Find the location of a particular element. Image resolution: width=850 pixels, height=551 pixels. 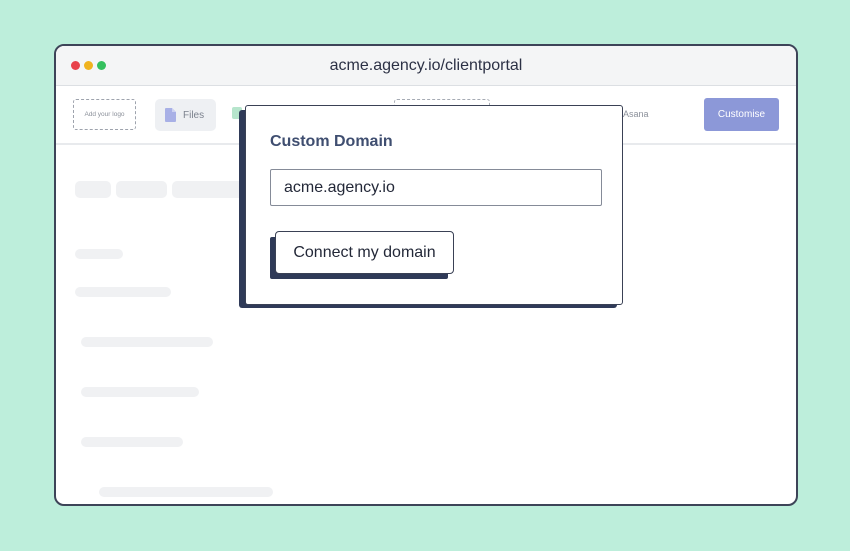

browser-titlebar: acme.agency.io/clientportal is located at coordinates (426, 66).